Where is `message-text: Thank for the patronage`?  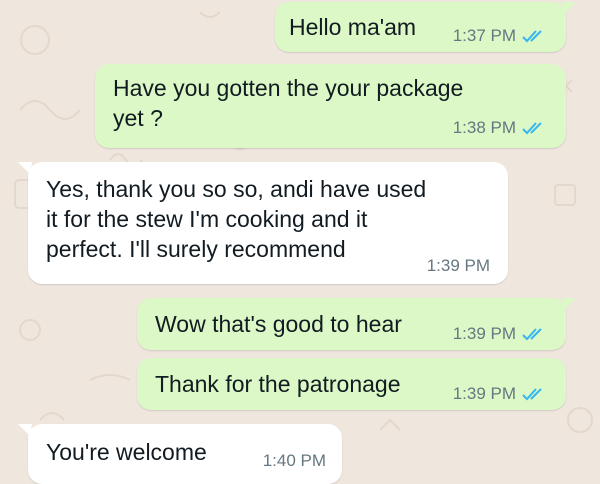
message-text: Thank for the patronage is located at coordinates (278, 384).